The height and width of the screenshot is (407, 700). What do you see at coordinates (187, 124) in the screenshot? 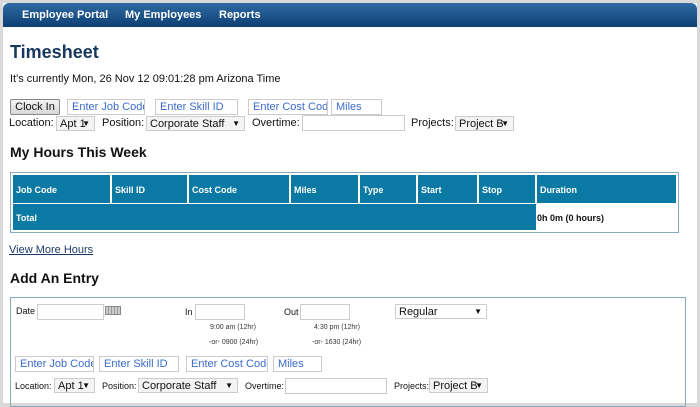
I see `position-value: Corporate Staff` at bounding box center [187, 124].